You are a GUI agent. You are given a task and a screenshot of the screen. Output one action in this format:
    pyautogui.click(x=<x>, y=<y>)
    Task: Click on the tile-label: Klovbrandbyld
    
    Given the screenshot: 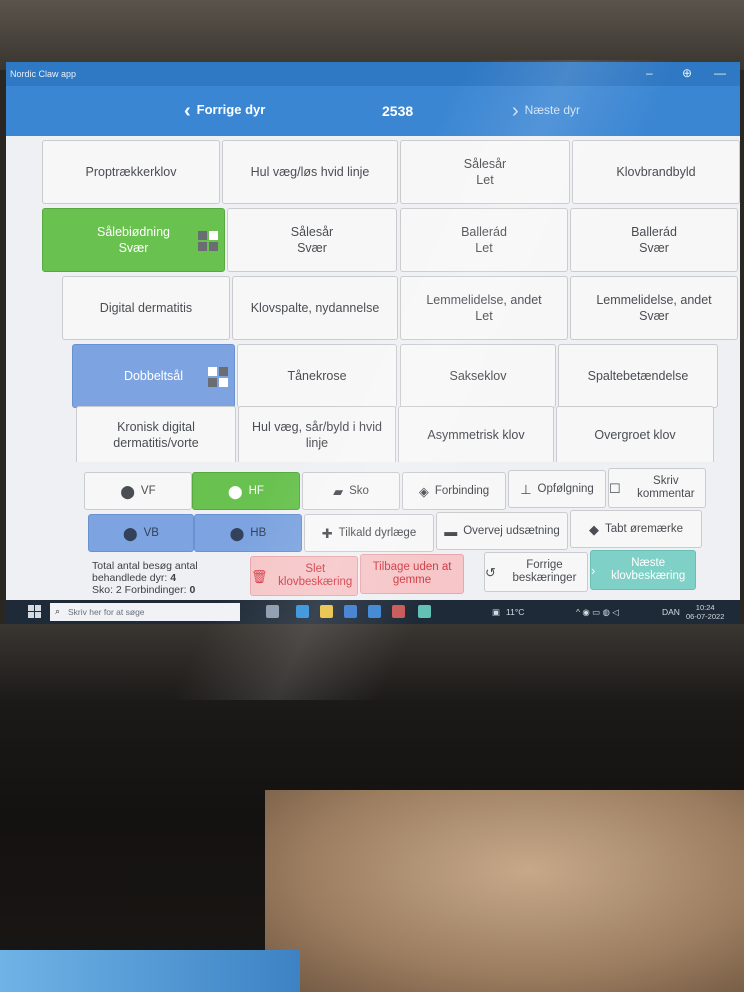 What is the action you would take?
    pyautogui.click(x=656, y=172)
    